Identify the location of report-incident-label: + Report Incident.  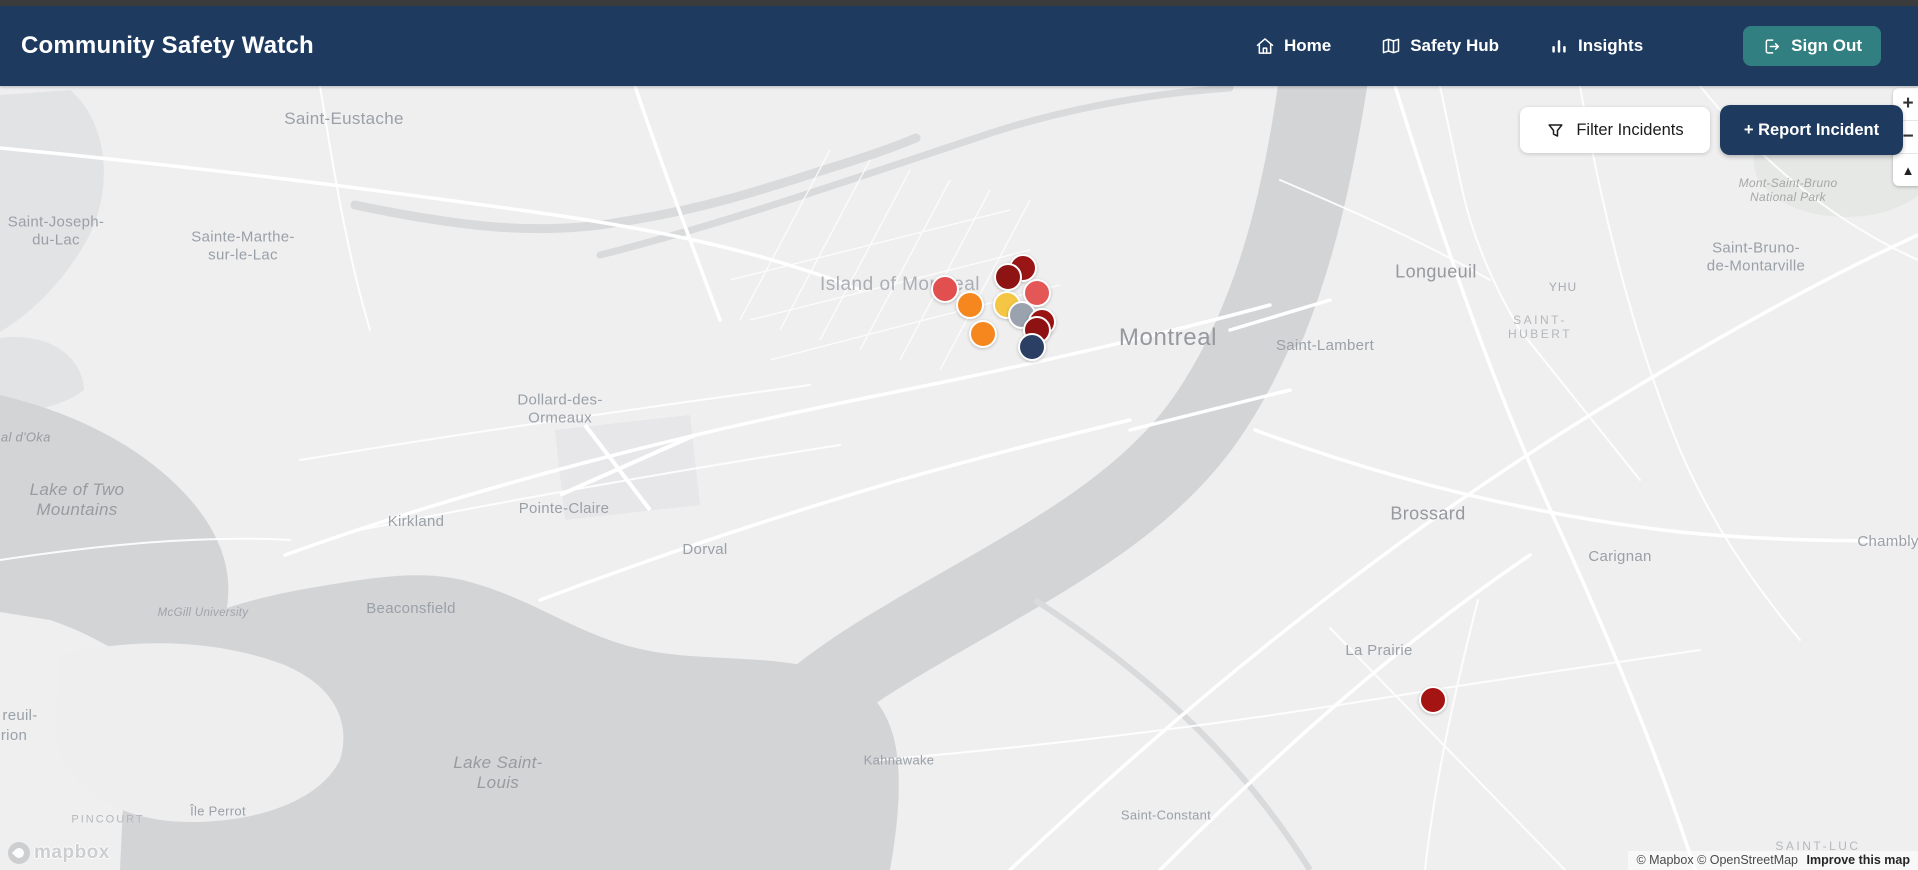
(1811, 129).